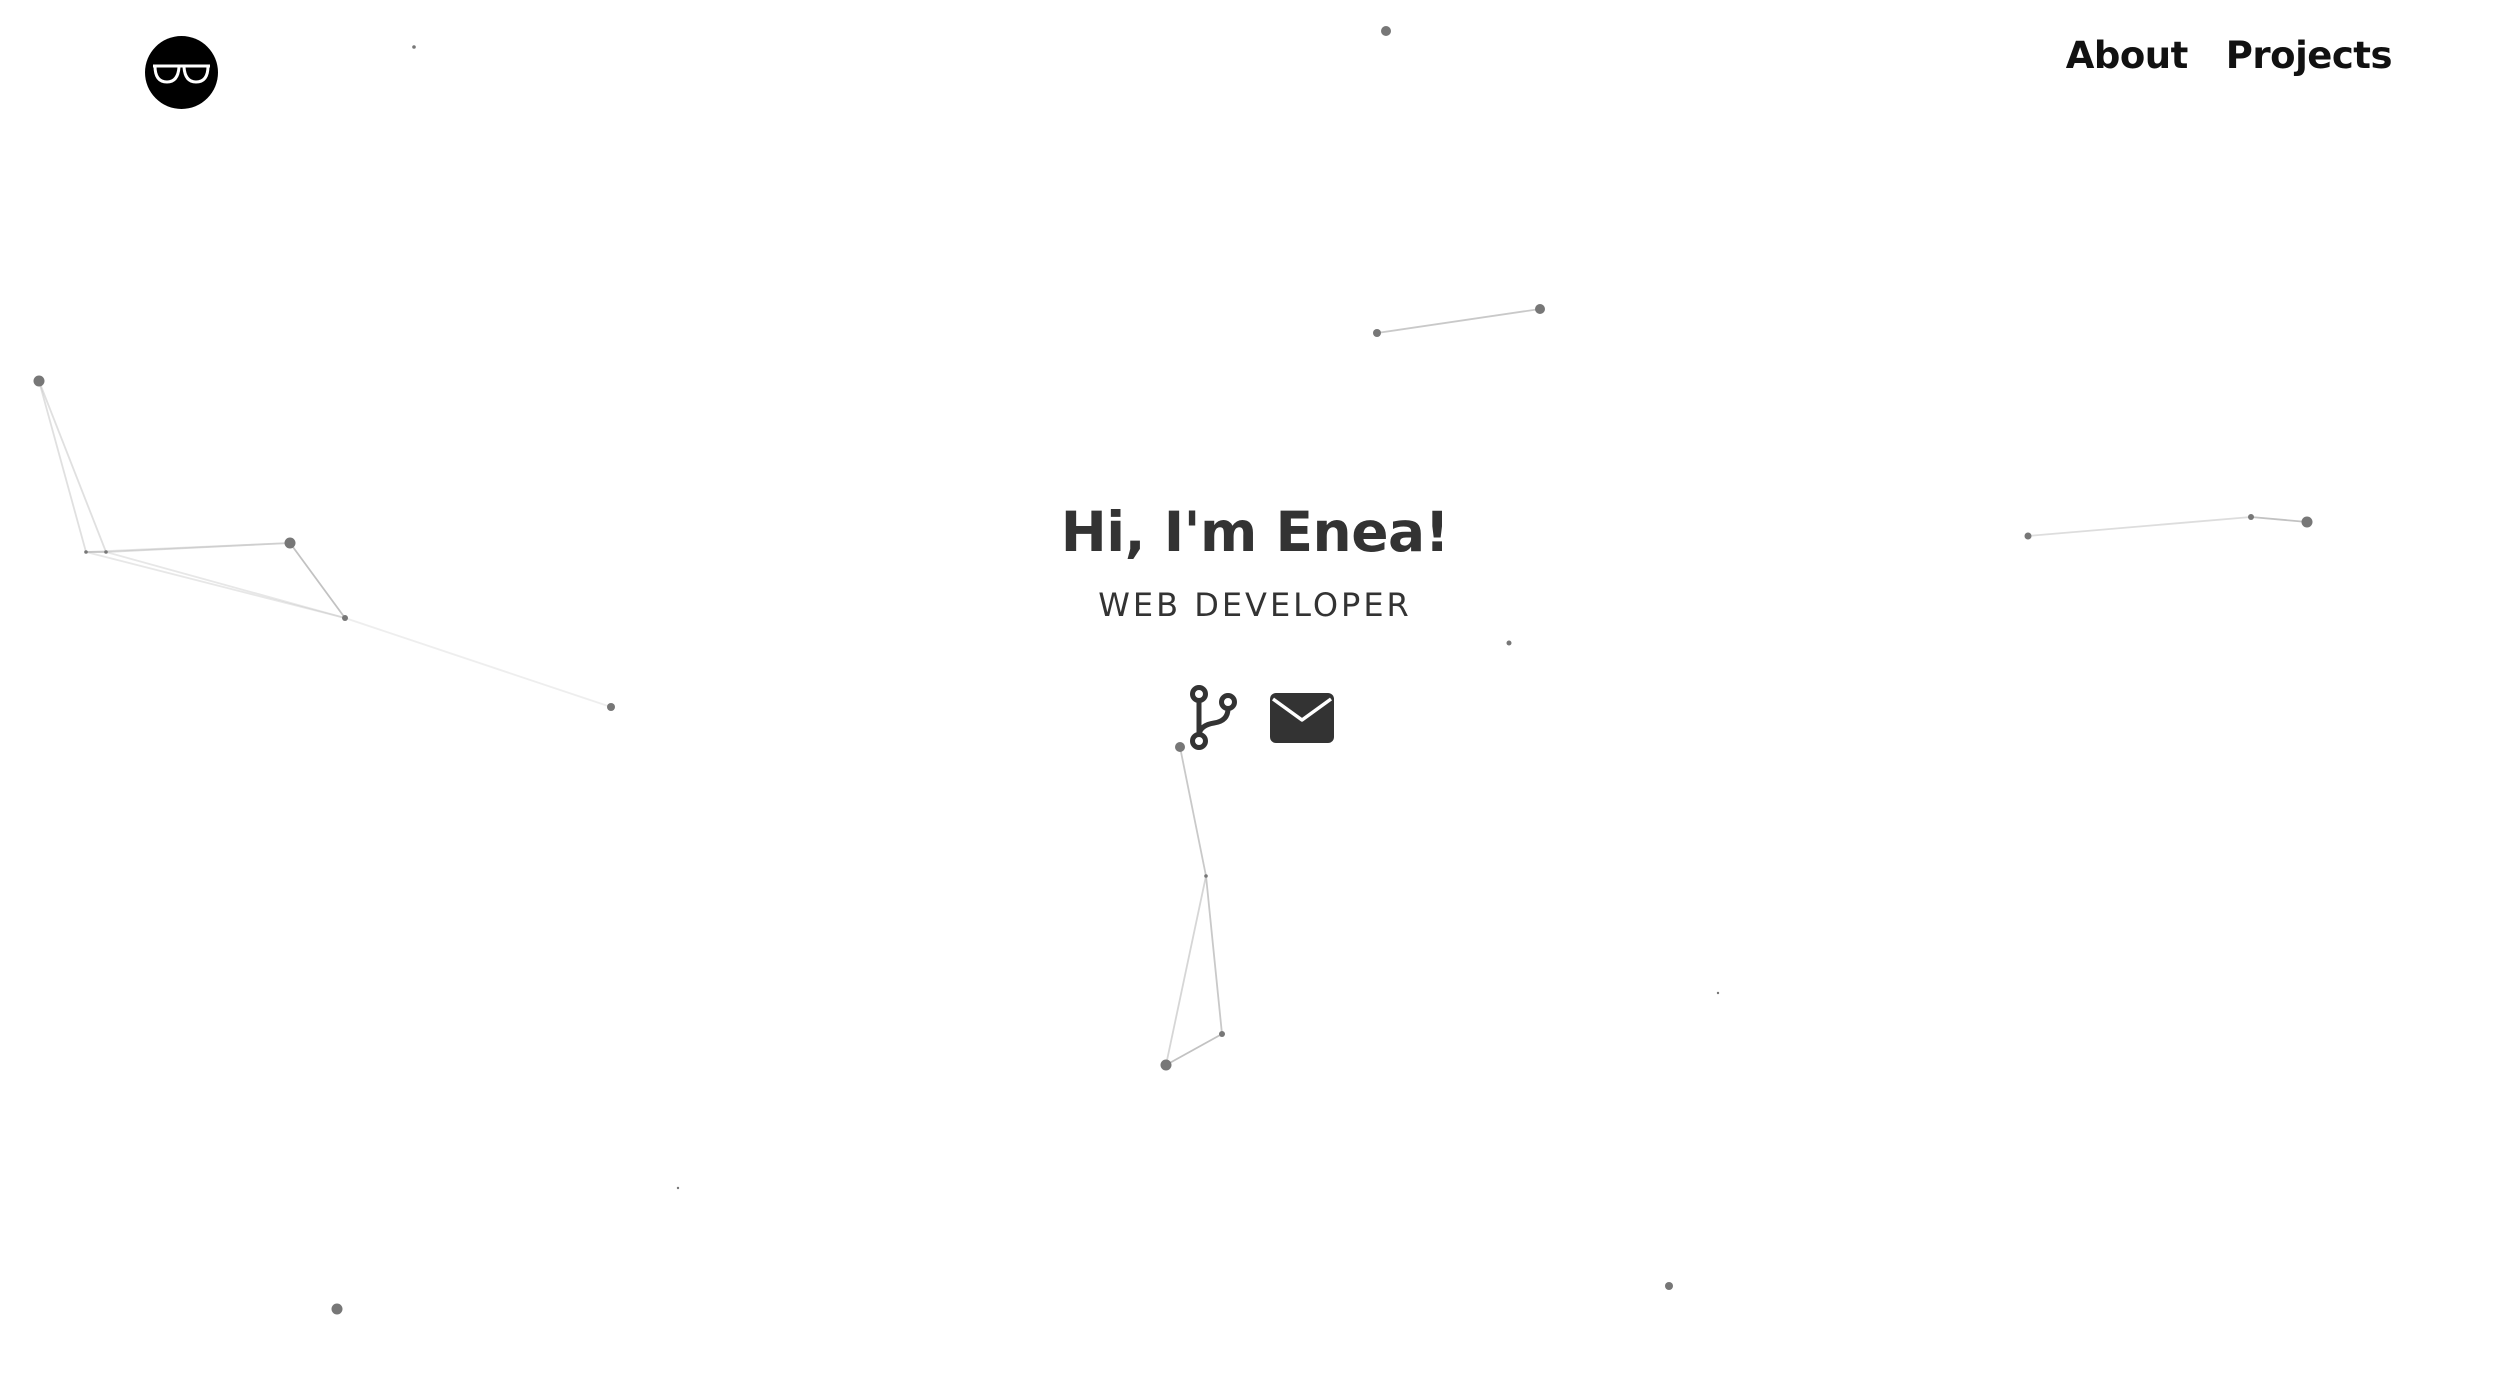 The width and height of the screenshot is (2510, 1398). What do you see at coordinates (2127, 55) in the screenshot?
I see `nav-about-link: About` at bounding box center [2127, 55].